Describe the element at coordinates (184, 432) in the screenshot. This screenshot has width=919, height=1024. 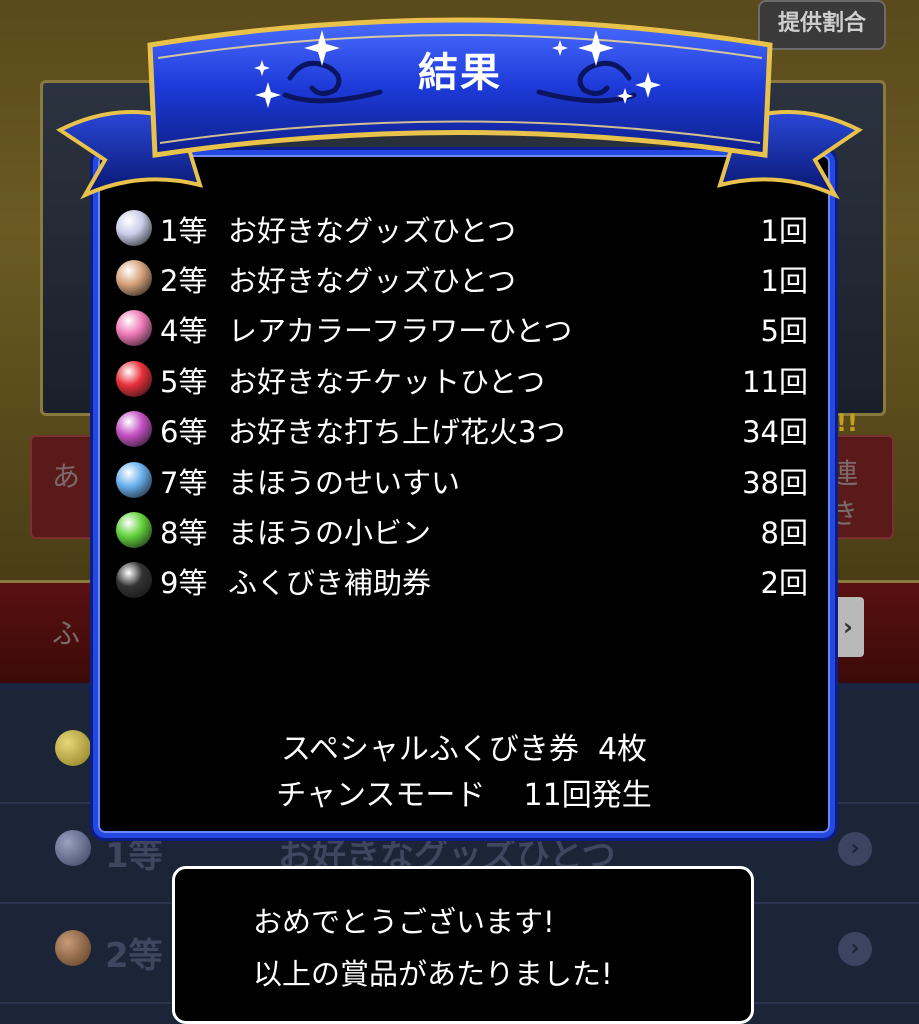
I see `result-rank: 6等` at that location.